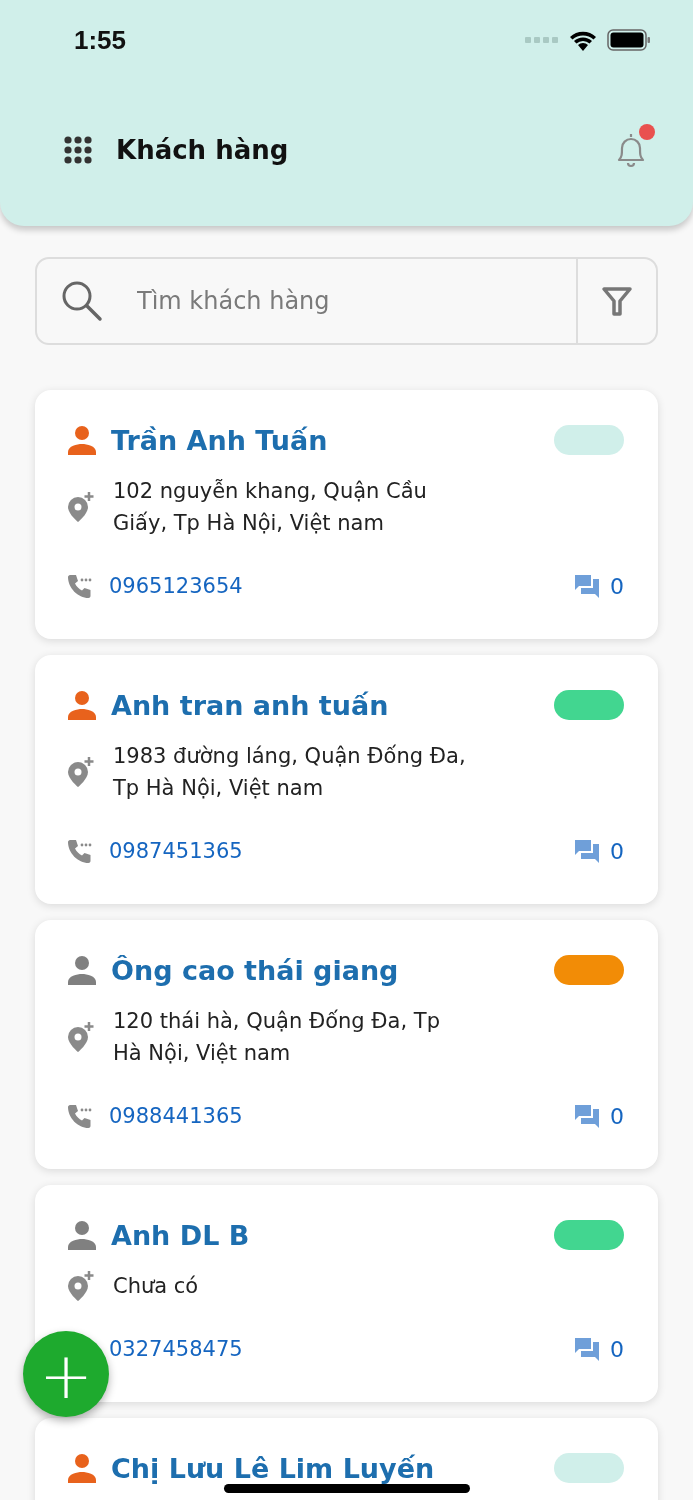 The width and height of the screenshot is (693, 1500). Describe the element at coordinates (66, 1374) in the screenshot. I see `add-button: +` at that location.